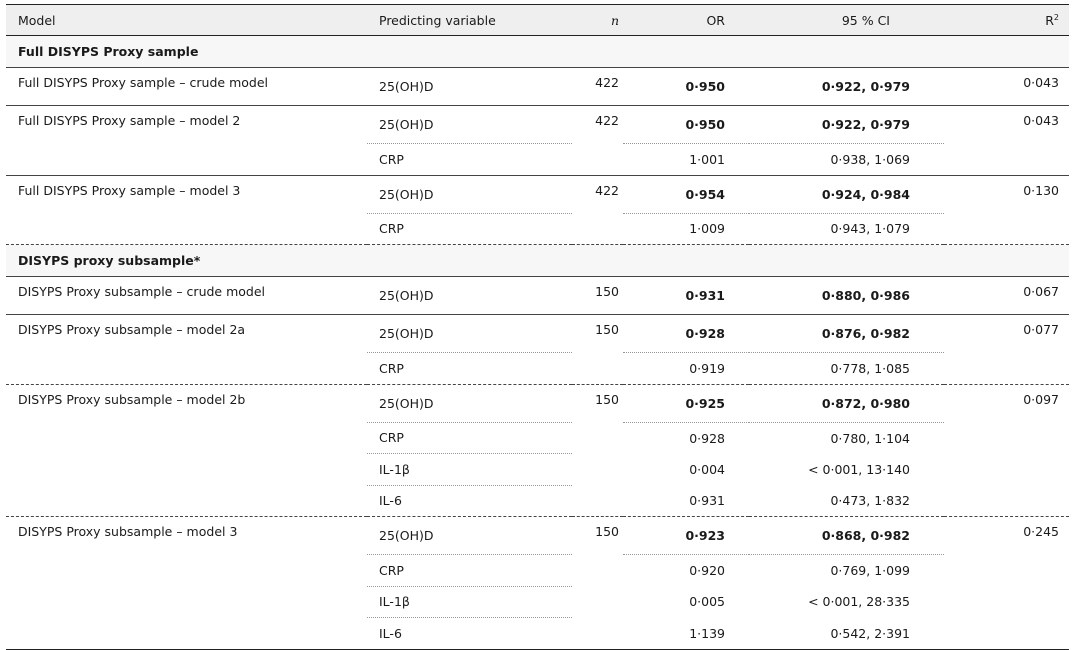 This screenshot has height=650, width=1073. I want to click on table-row: IL-6 1·139 0·542, 2·391, so click(537, 633).